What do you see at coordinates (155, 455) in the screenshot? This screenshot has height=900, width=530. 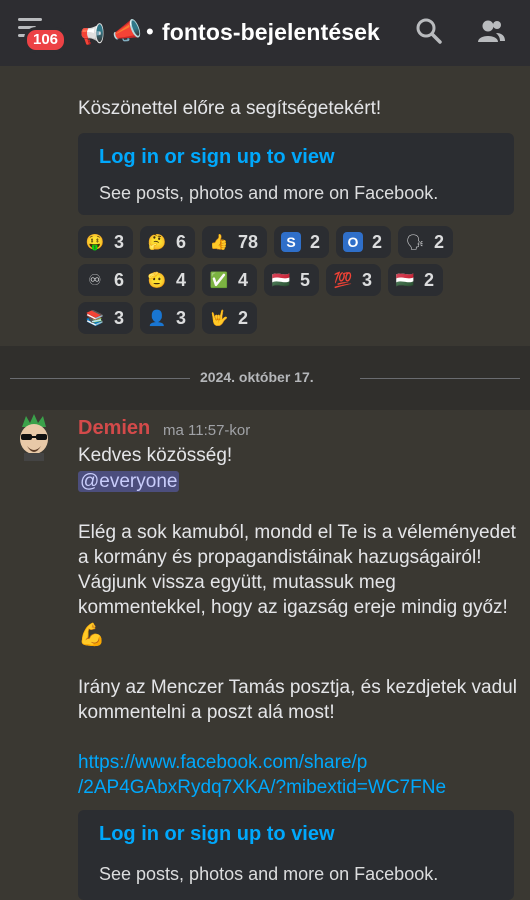 I see `message-line: Kedves közösség!` at bounding box center [155, 455].